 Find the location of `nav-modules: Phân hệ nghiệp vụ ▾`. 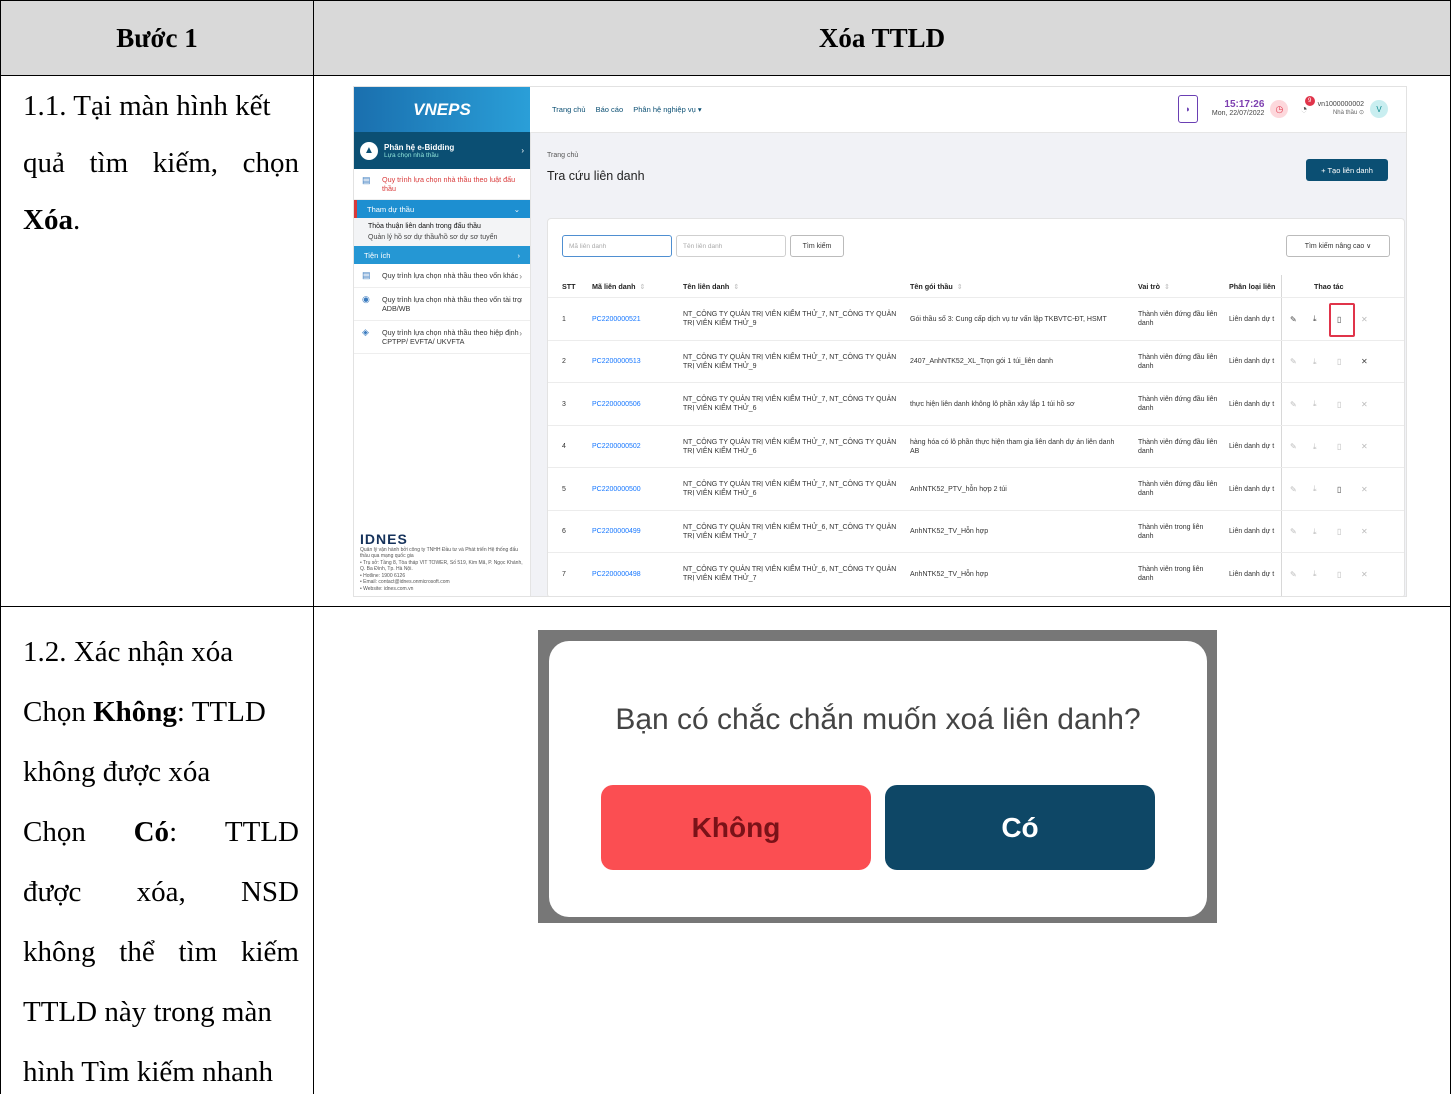

nav-modules: Phân hệ nghiệp vụ ▾ is located at coordinates (667, 109).